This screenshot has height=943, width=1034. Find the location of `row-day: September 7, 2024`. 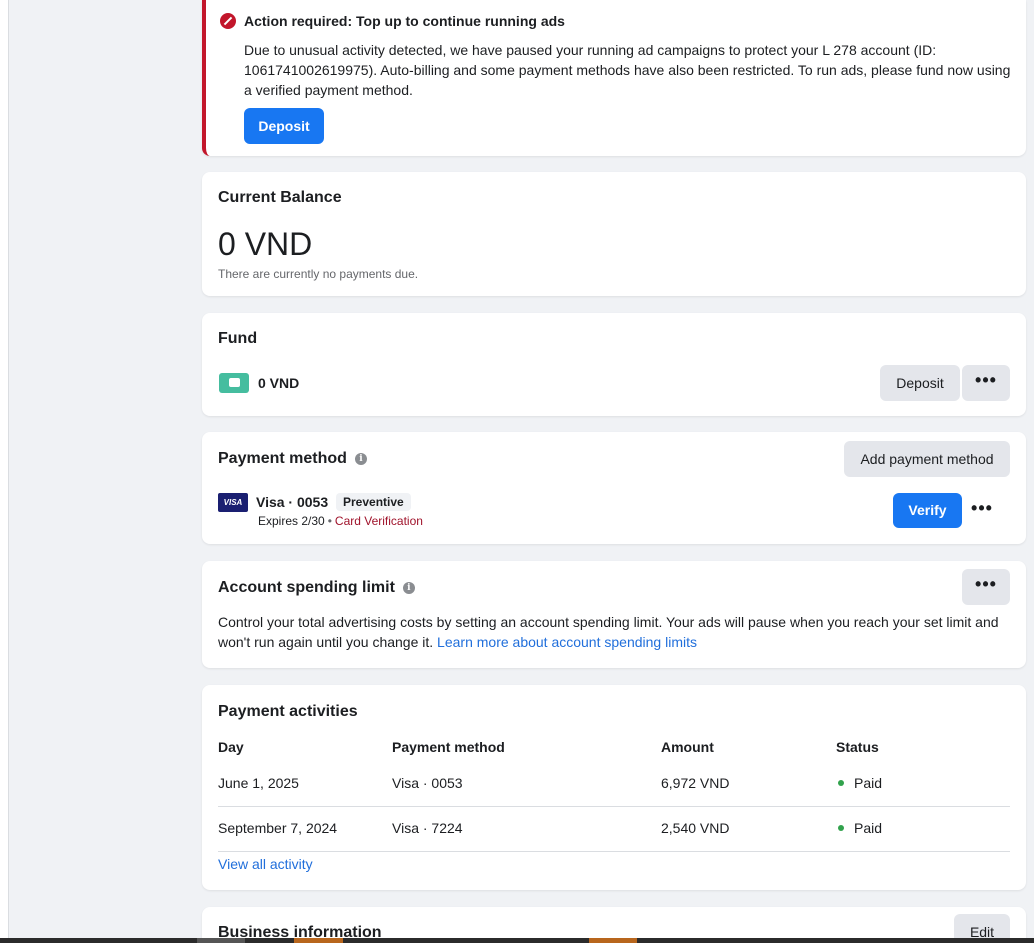

row-day: September 7, 2024 is located at coordinates (278, 828).